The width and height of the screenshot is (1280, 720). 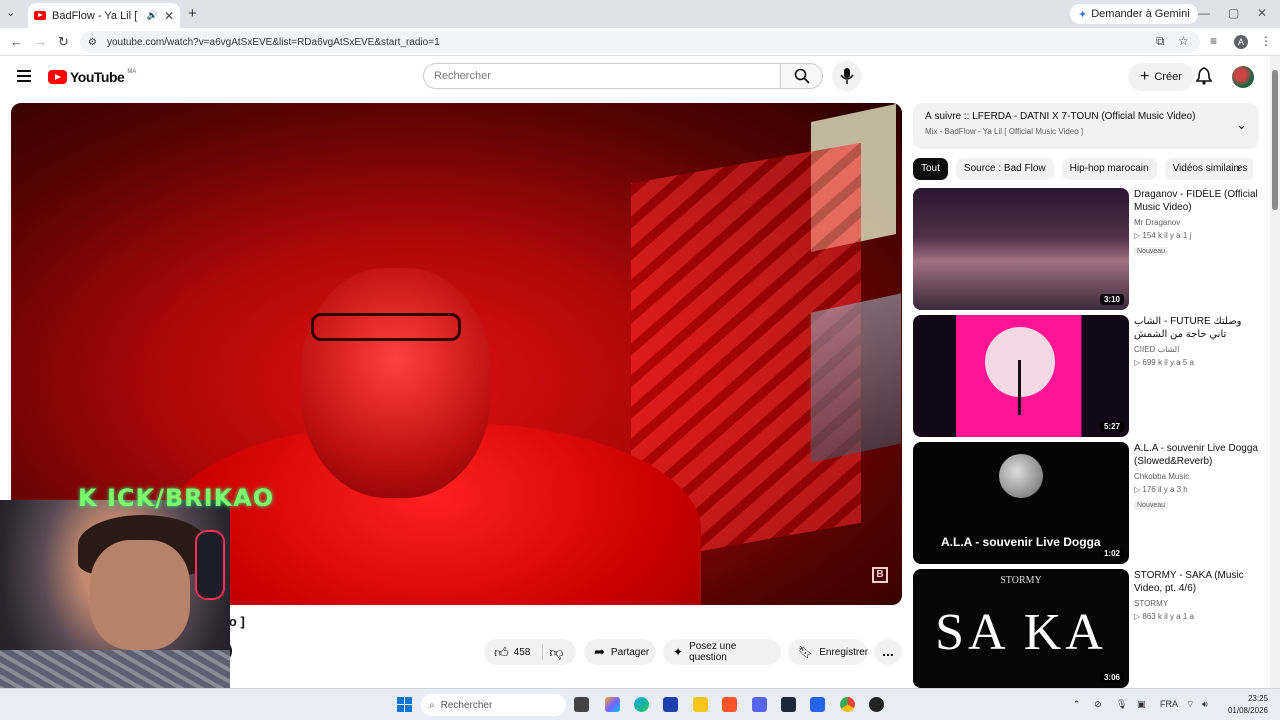 I want to click on like-button: 👍︎ 458, so click(x=512, y=652).